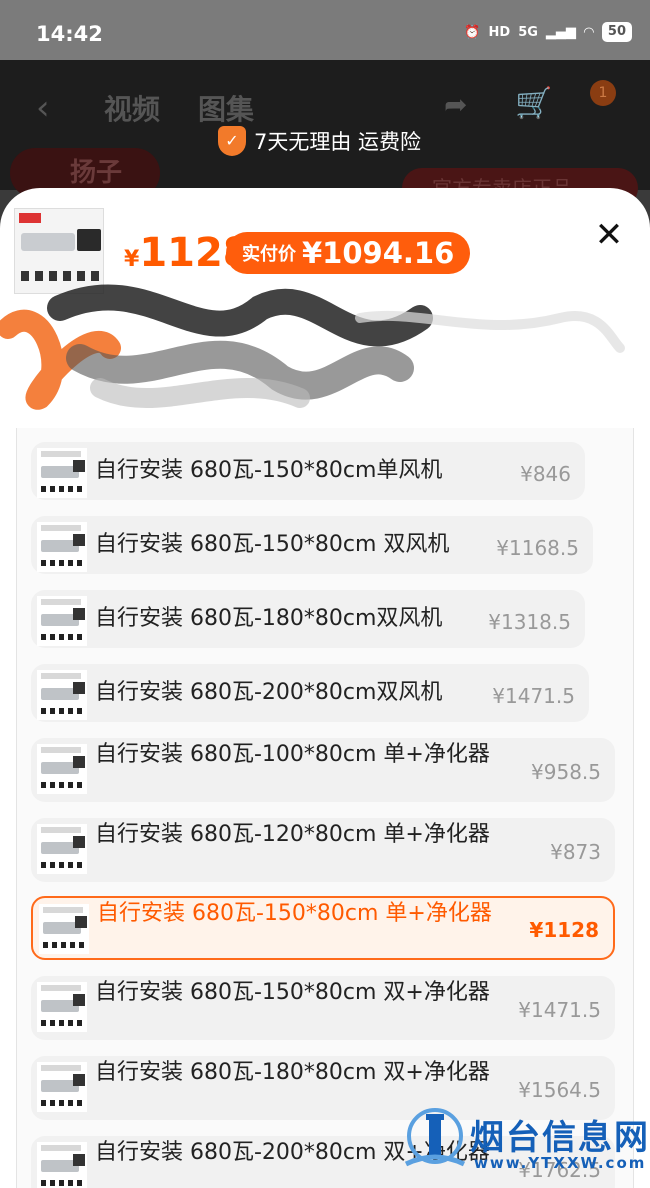  What do you see at coordinates (588, 32) in the screenshot?
I see `wifi-icon: ◠` at bounding box center [588, 32].